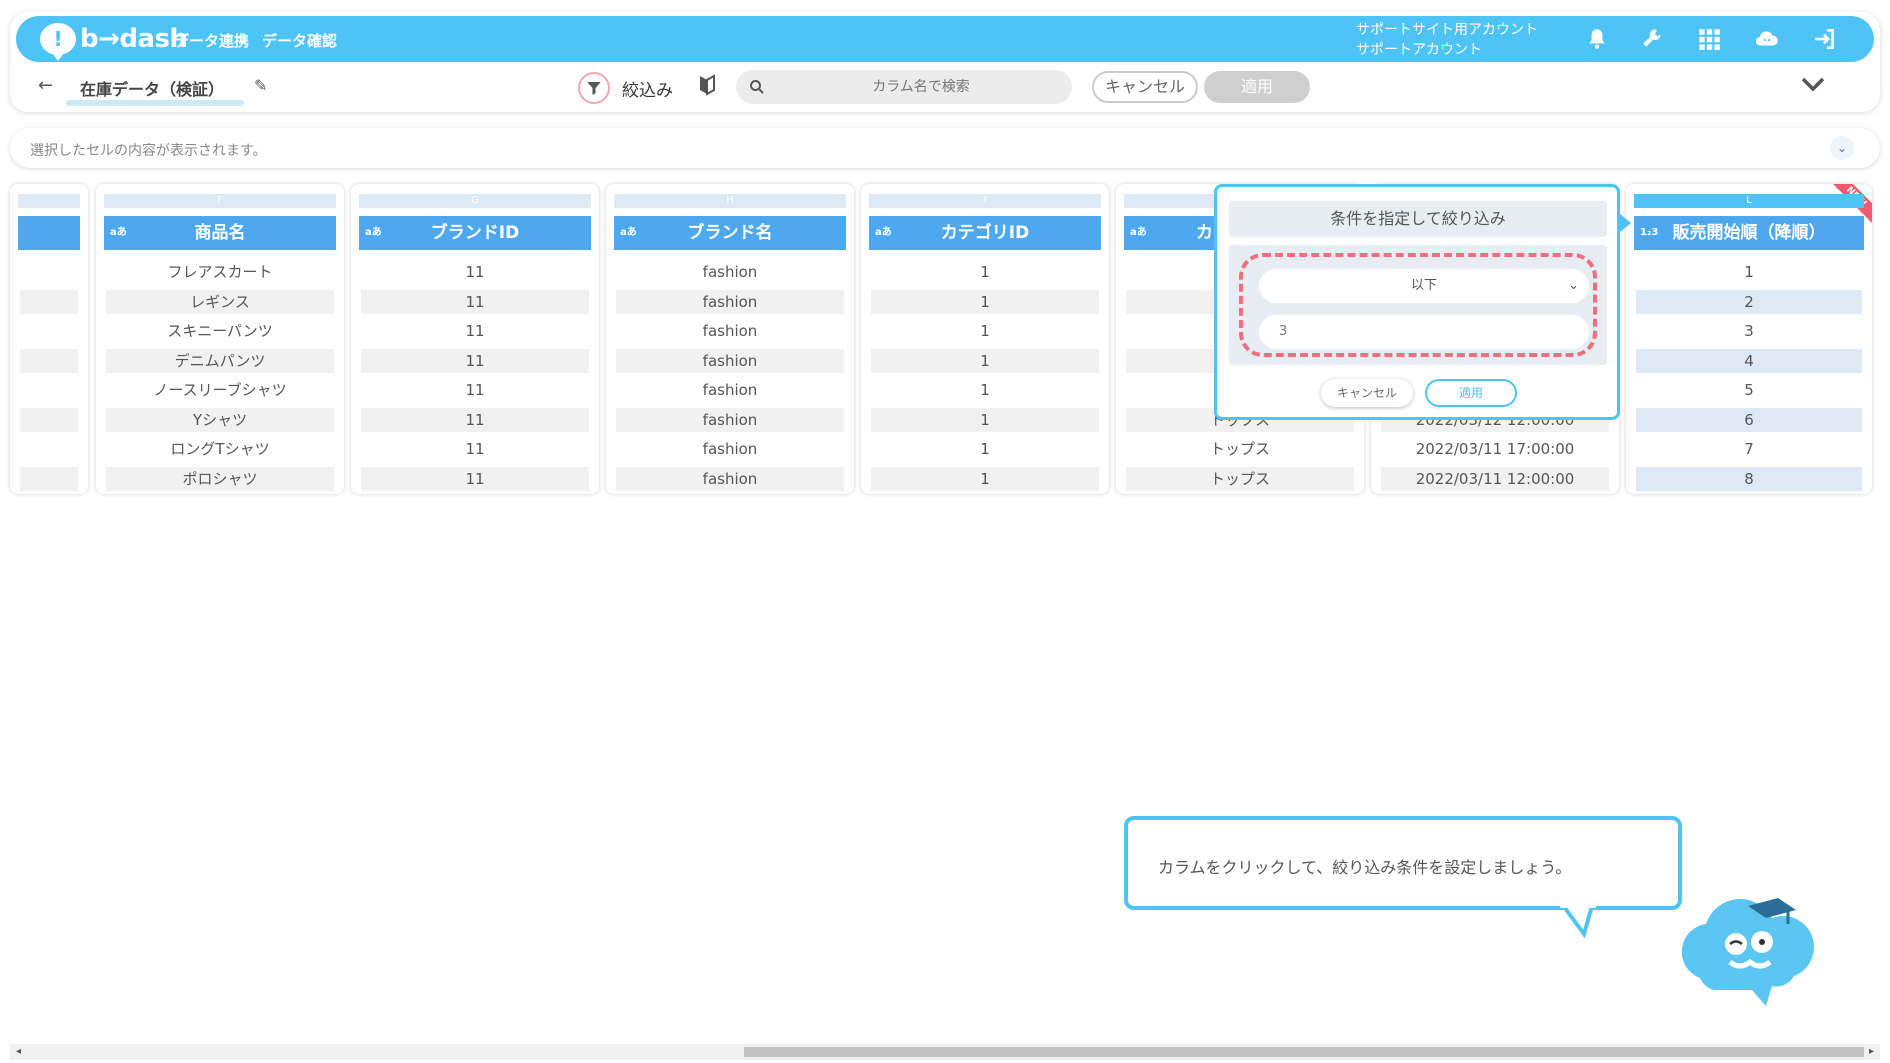 This screenshot has width=1890, height=1063. I want to click on scroll-right-arrow-icon: ▸, so click(1871, 1052).